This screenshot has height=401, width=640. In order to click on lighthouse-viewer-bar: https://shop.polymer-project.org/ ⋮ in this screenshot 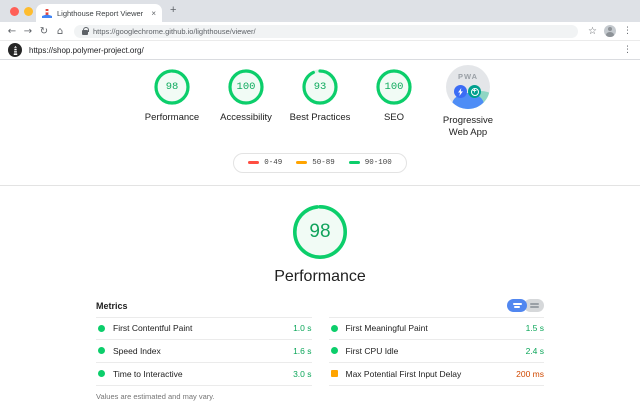, I will do `click(320, 50)`.